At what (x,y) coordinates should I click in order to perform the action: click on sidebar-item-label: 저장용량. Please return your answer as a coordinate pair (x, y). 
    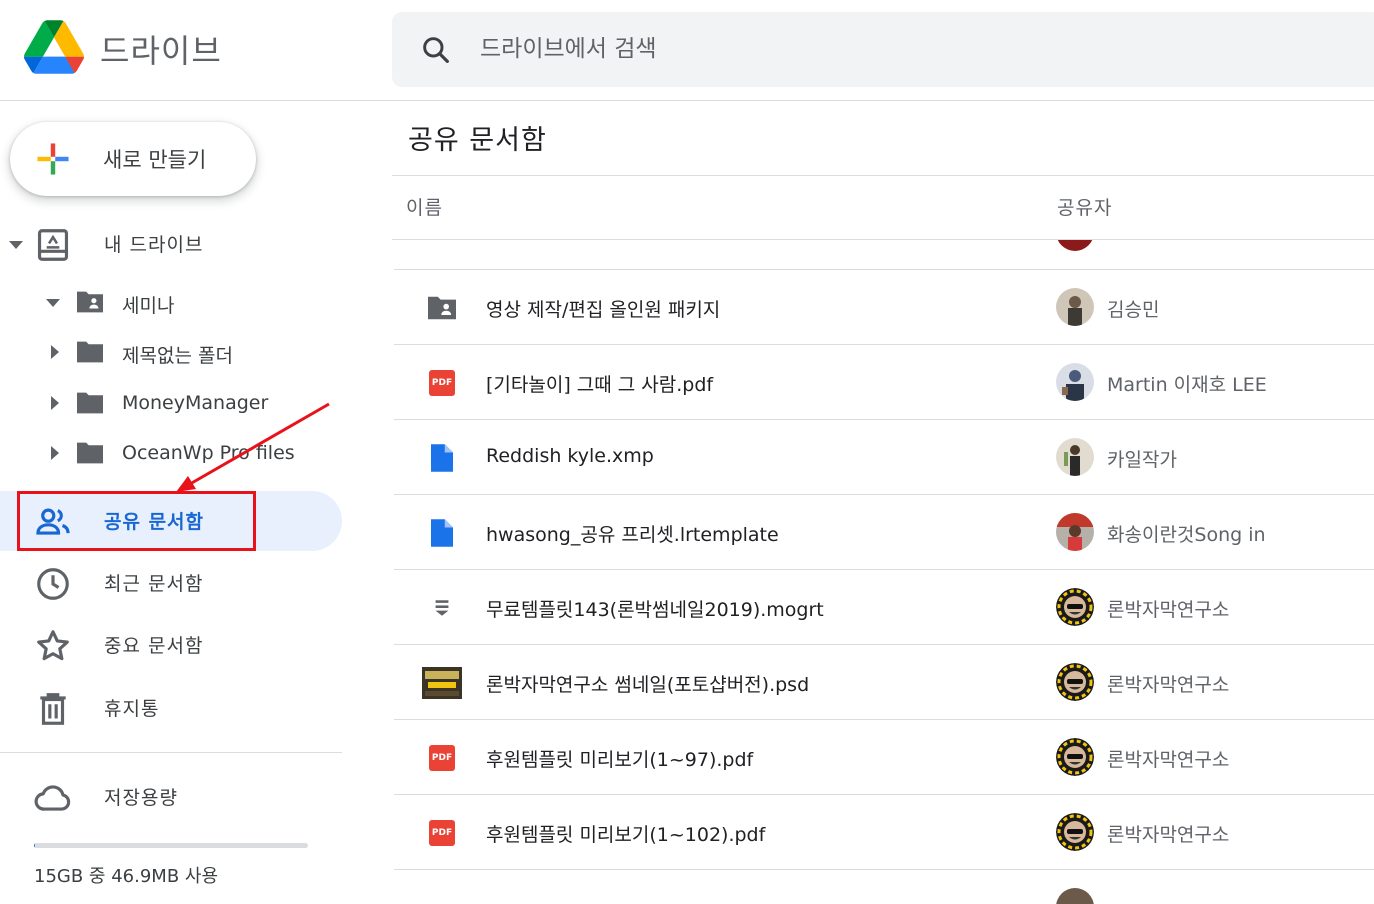
    Looking at the image, I should click on (141, 798).